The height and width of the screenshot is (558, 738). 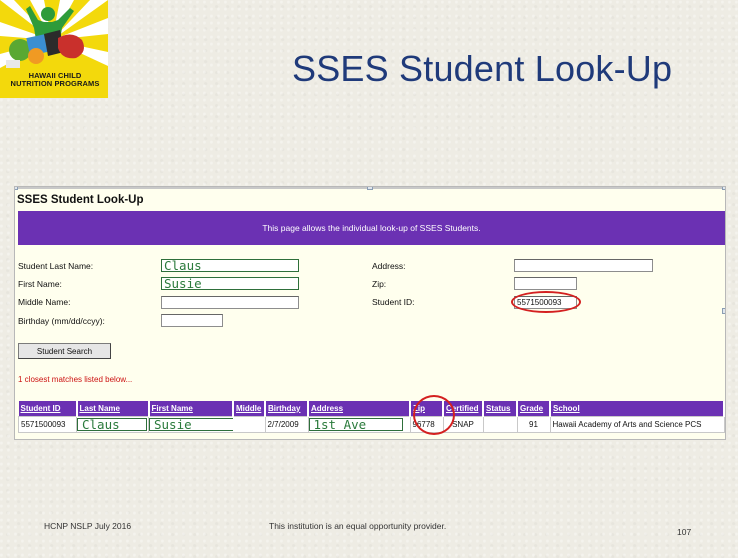 I want to click on cell-birthday: 2/7/2009, so click(x=286, y=424).